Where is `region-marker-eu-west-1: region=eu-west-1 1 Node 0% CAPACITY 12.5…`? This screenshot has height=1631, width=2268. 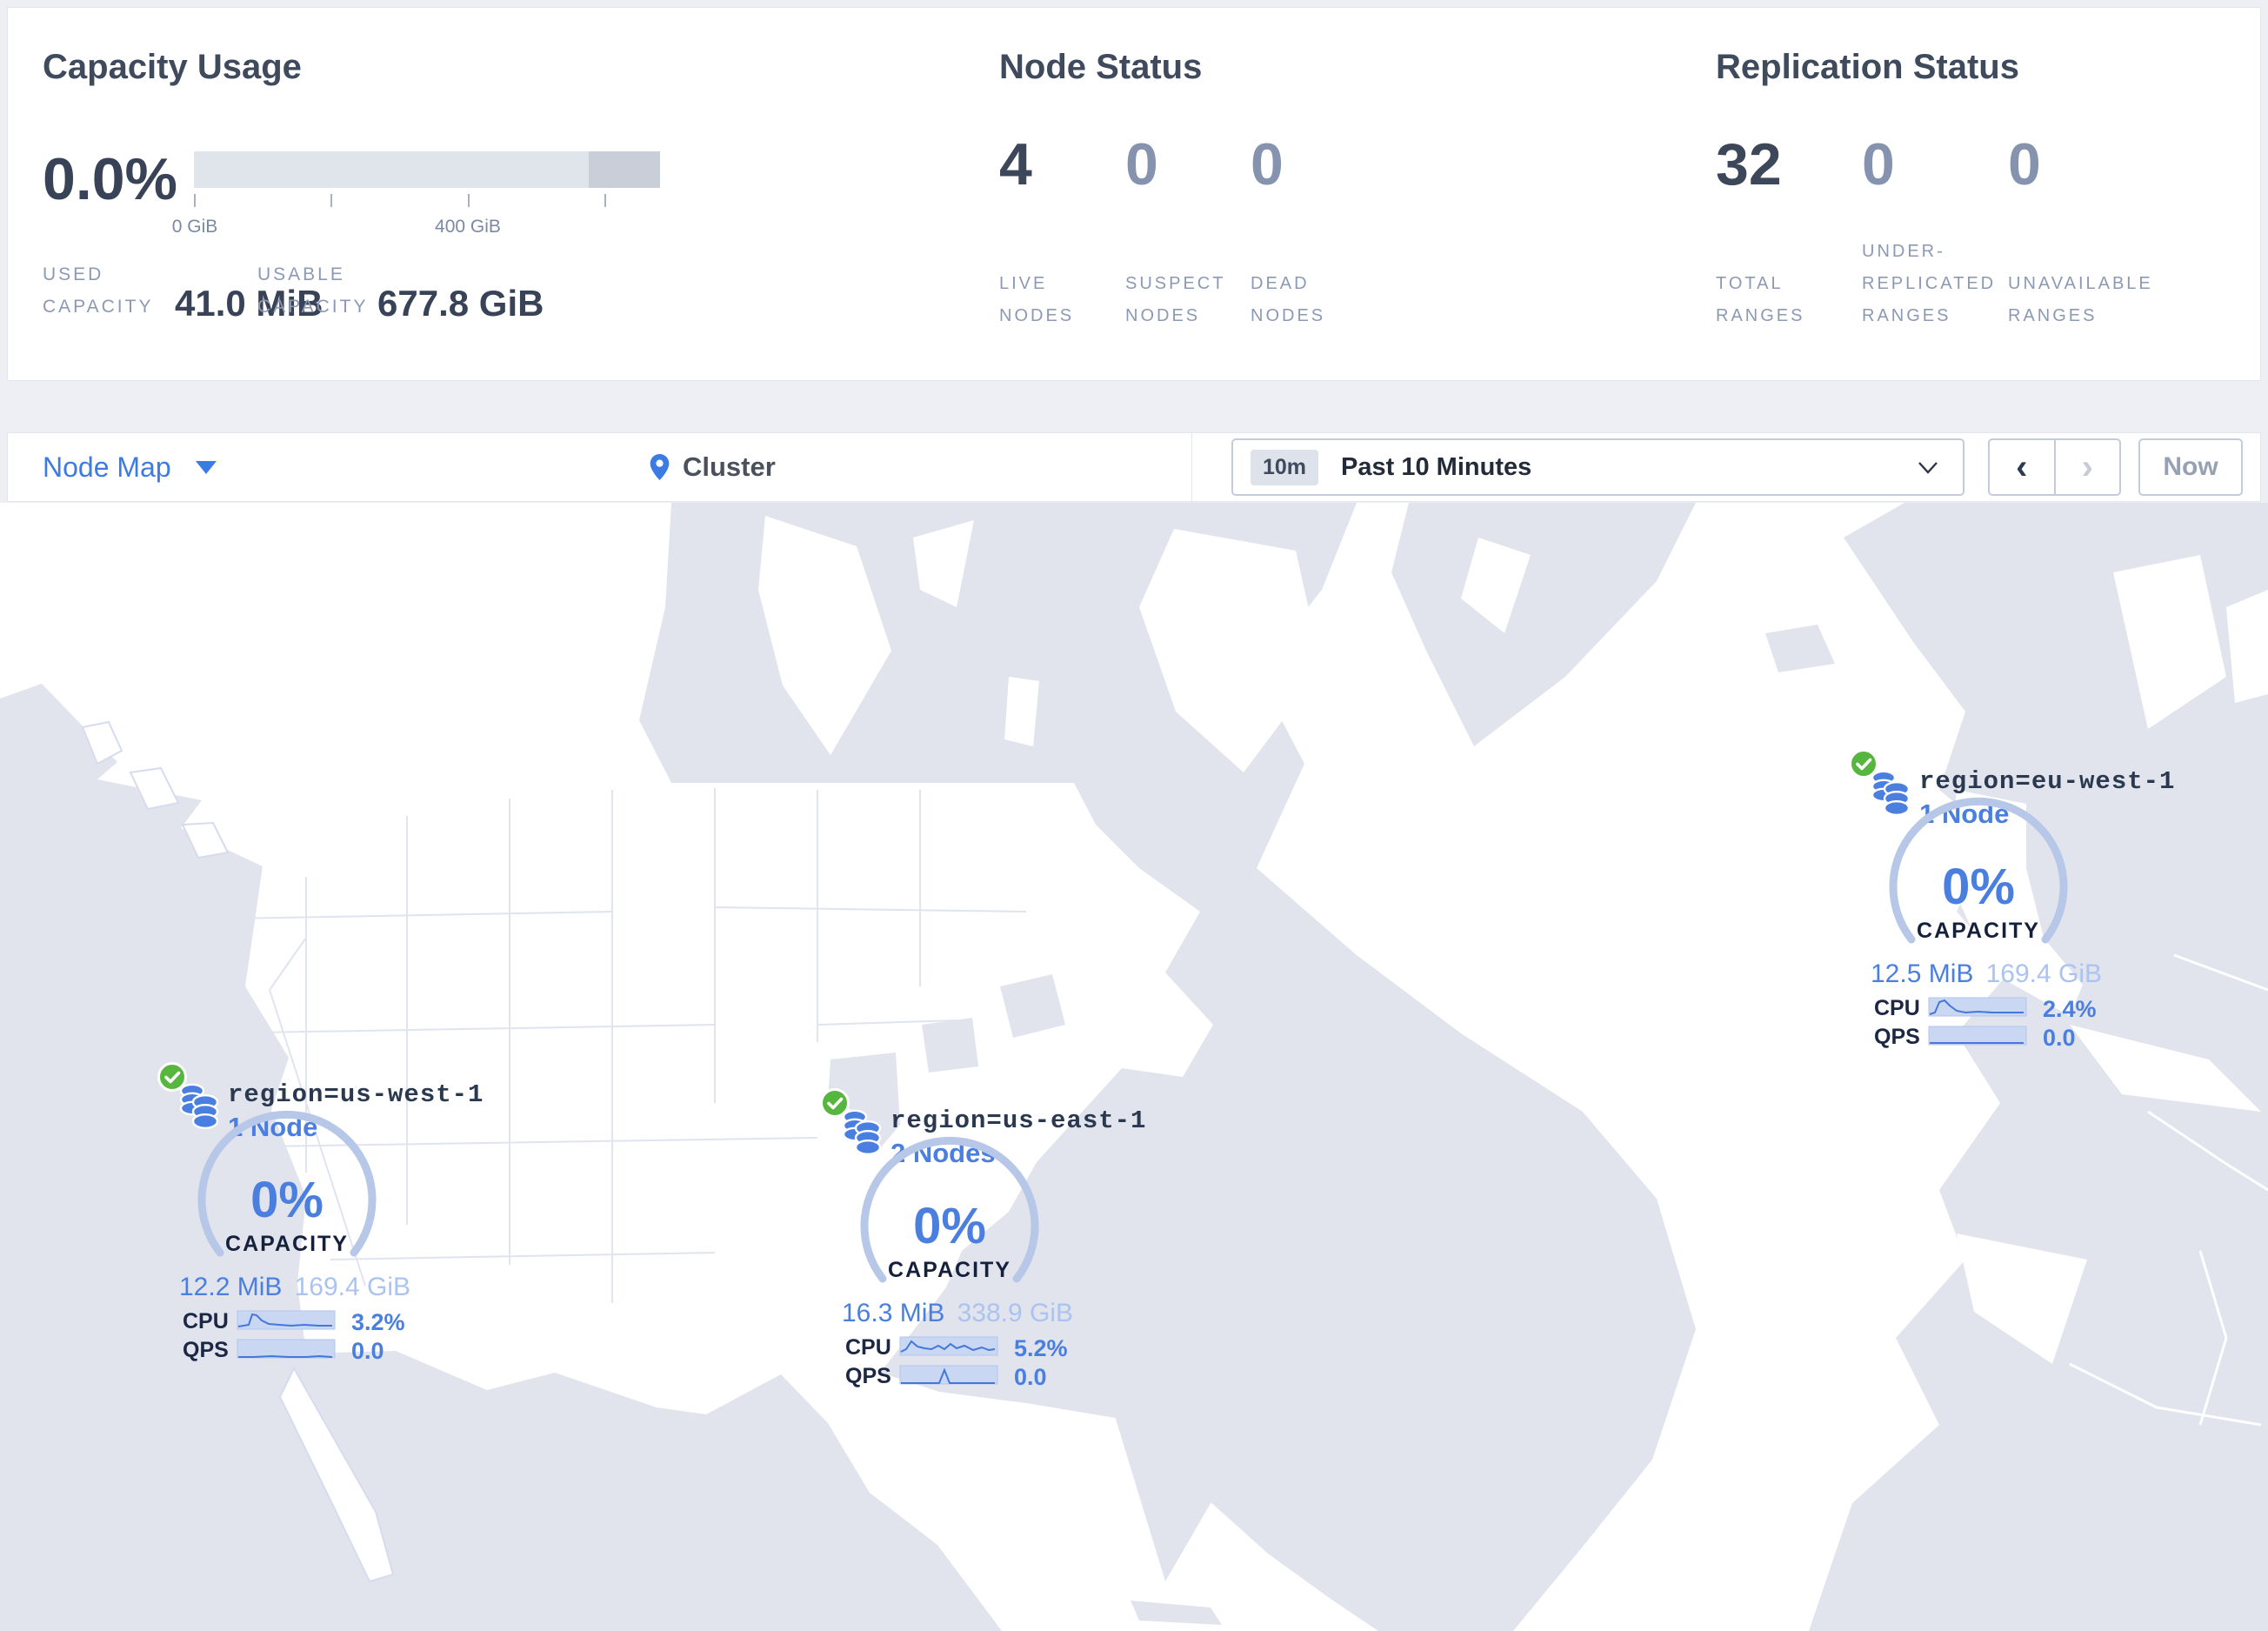 region-marker-eu-west-1: region=eu-west-1 1 Node 0% CAPACITY 12.5… is located at coordinates (2002, 899).